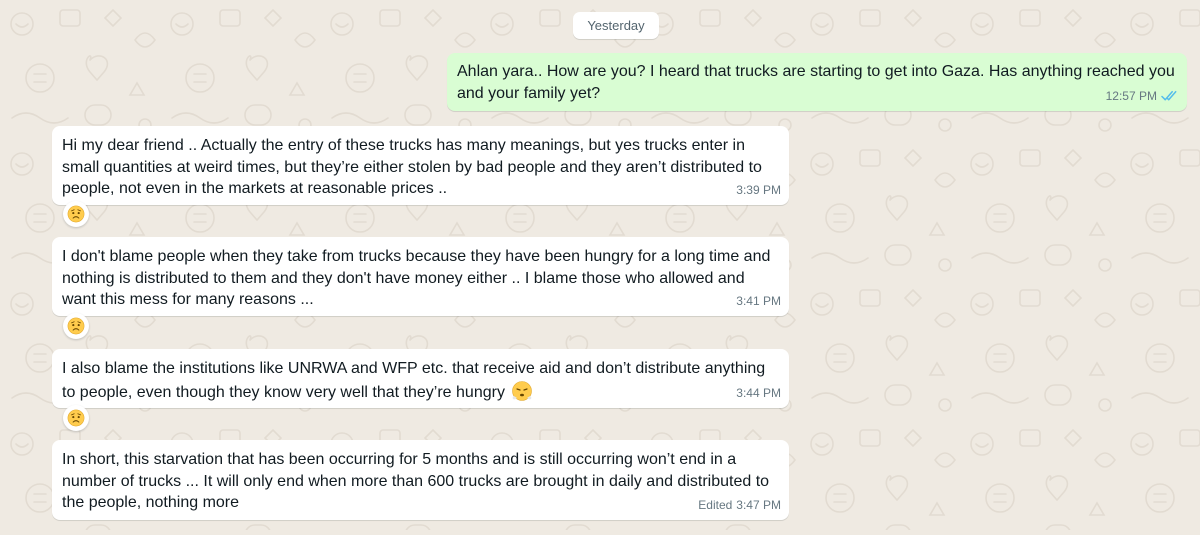 Image resolution: width=1200 pixels, height=535 pixels. I want to click on message-meta: 12:57 PM, so click(1142, 97).